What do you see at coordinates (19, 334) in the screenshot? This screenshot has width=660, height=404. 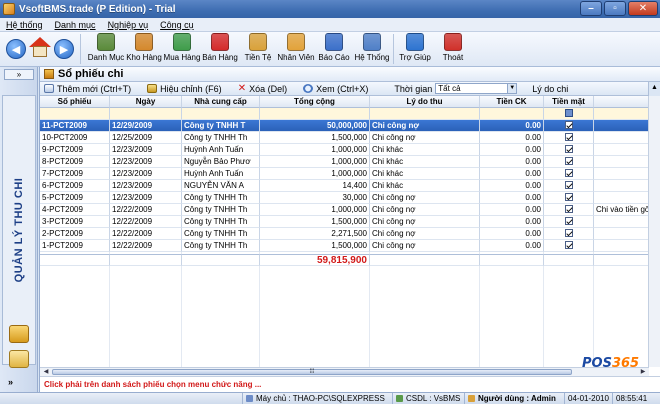 I see `cash-receipt-icon` at bounding box center [19, 334].